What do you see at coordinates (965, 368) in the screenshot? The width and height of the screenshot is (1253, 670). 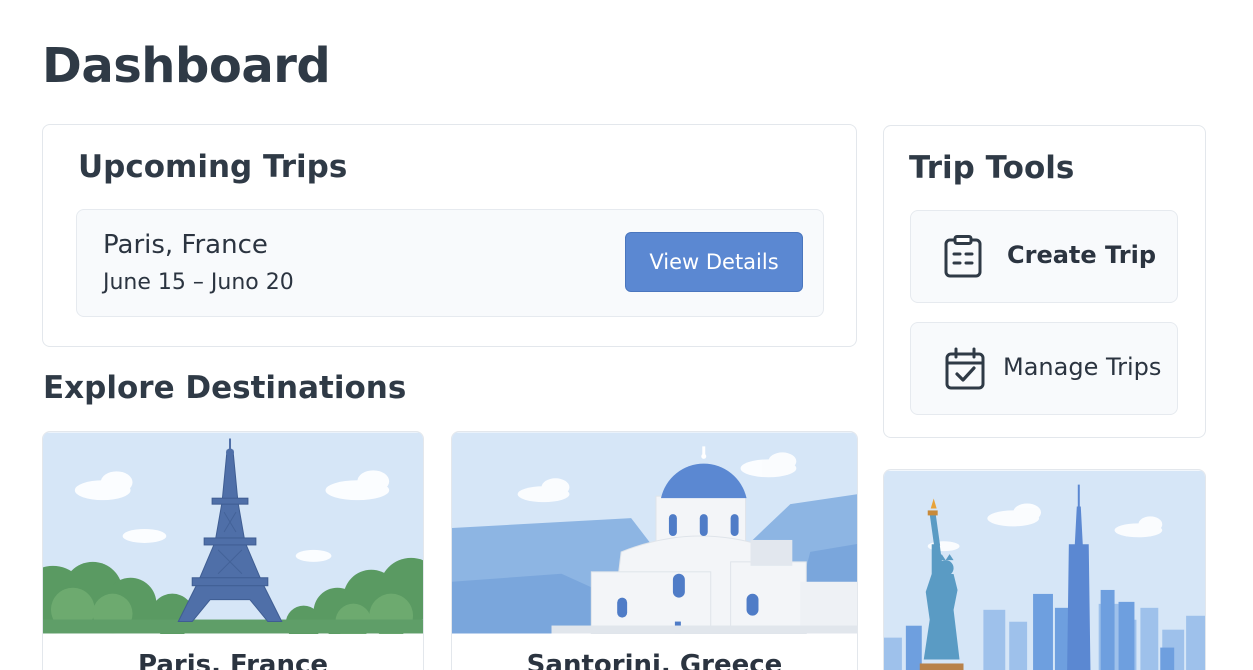 I see `calendar-check-icon` at bounding box center [965, 368].